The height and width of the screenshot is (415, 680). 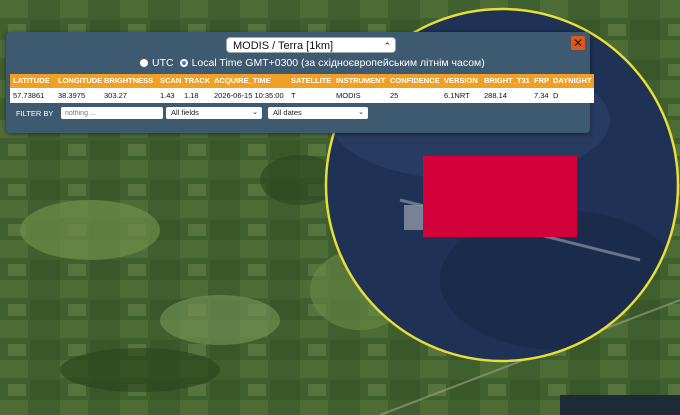 I want to click on filter-label: FILTER BY, so click(x=35, y=113).